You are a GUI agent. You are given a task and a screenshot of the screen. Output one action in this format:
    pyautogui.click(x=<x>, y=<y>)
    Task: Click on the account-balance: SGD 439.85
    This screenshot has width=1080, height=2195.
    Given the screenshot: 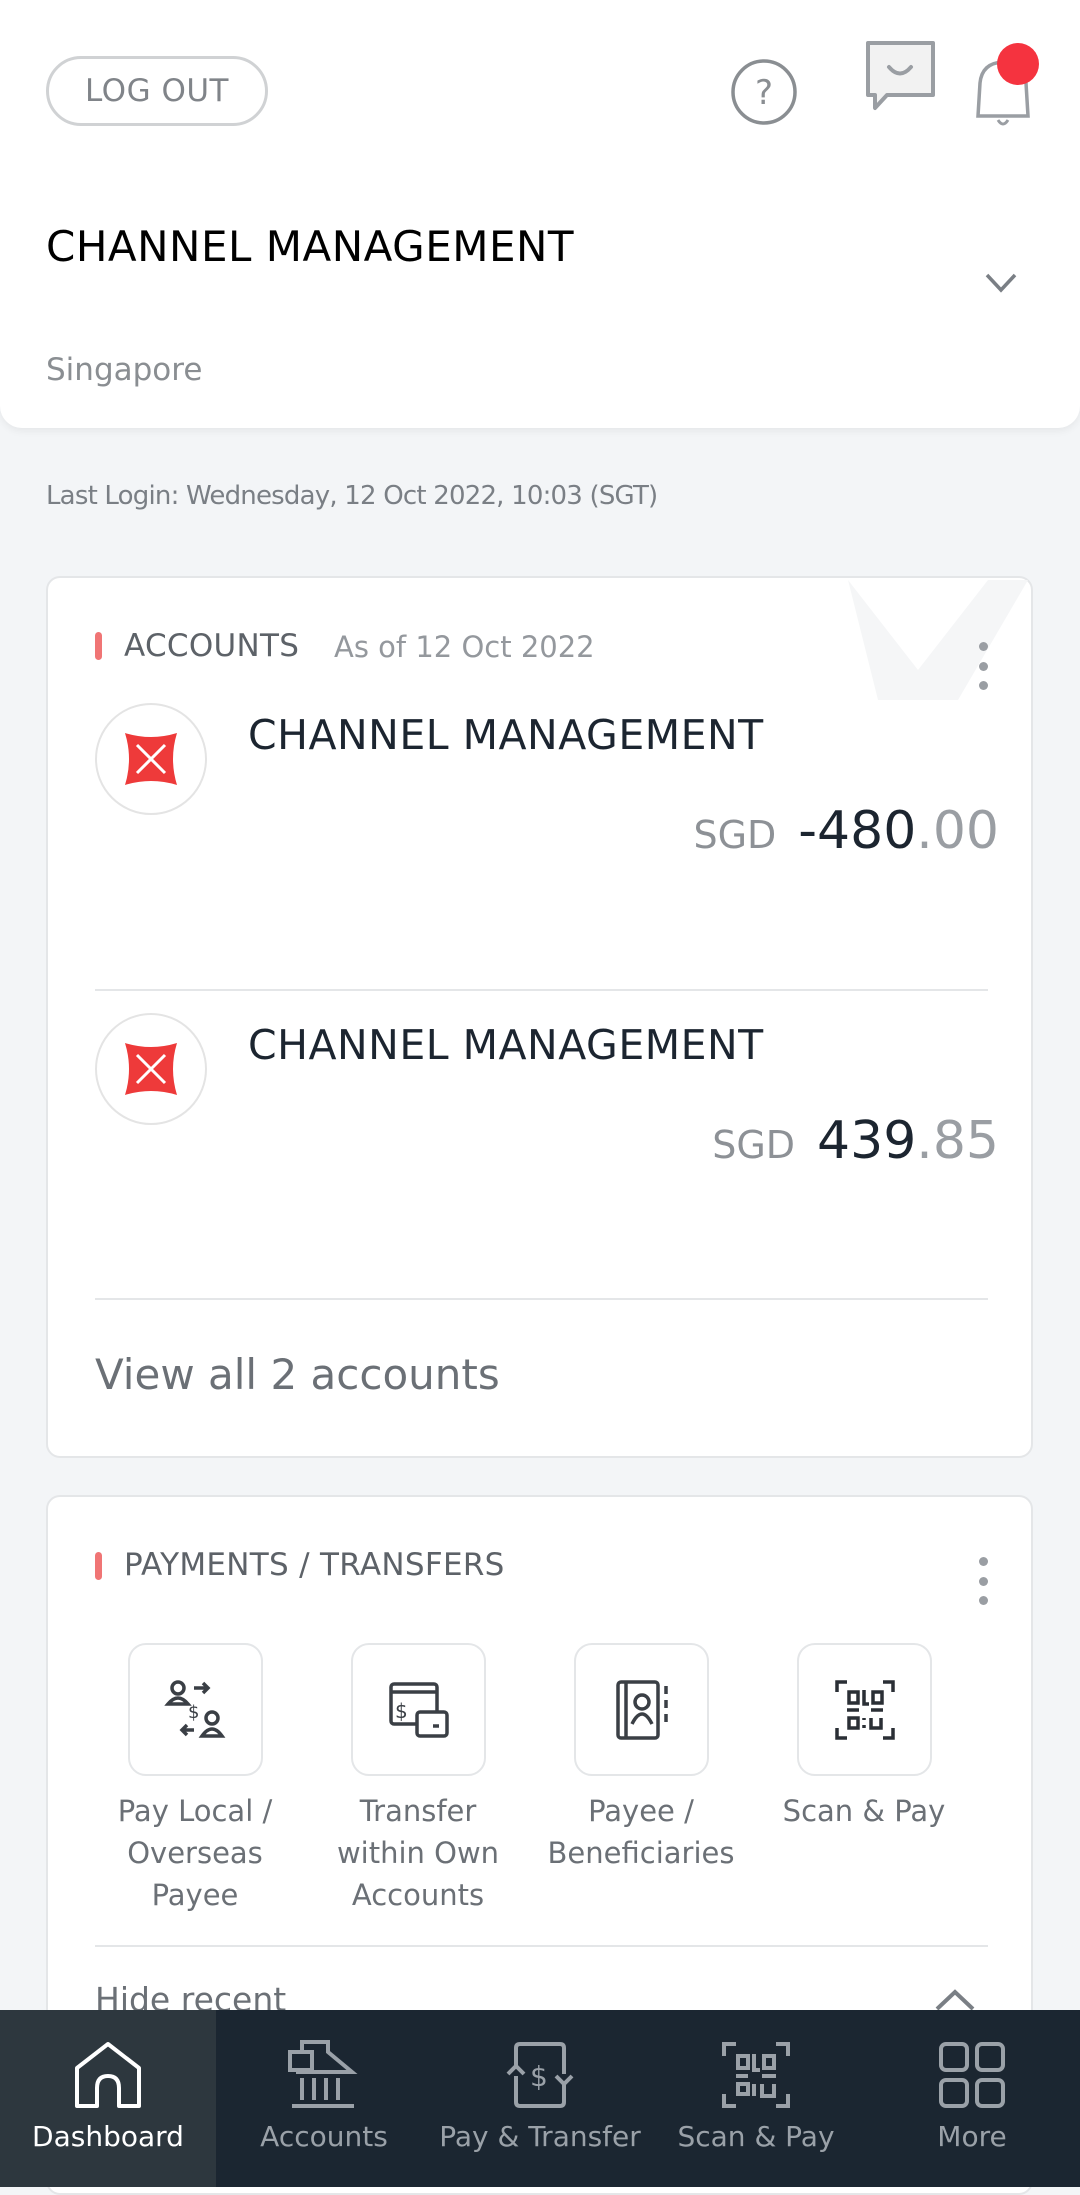 What is the action you would take?
    pyautogui.click(x=855, y=1141)
    